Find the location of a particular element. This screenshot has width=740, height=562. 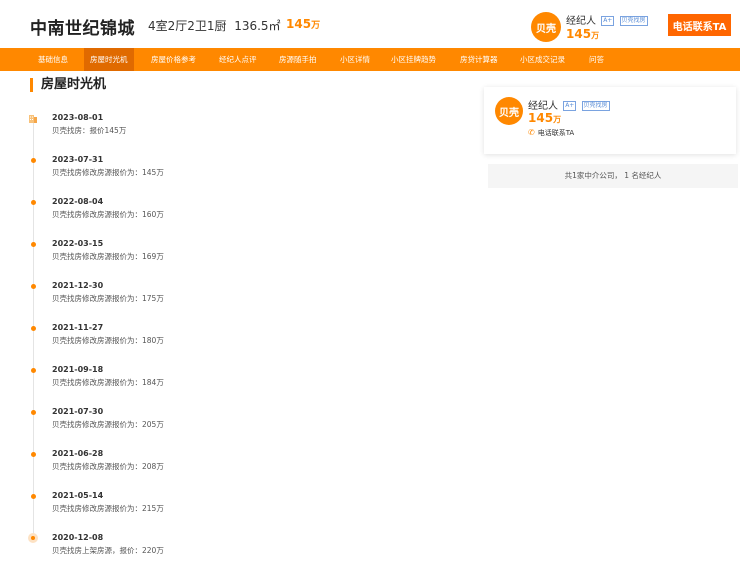

agent-price-value: 145 is located at coordinates (579, 34).